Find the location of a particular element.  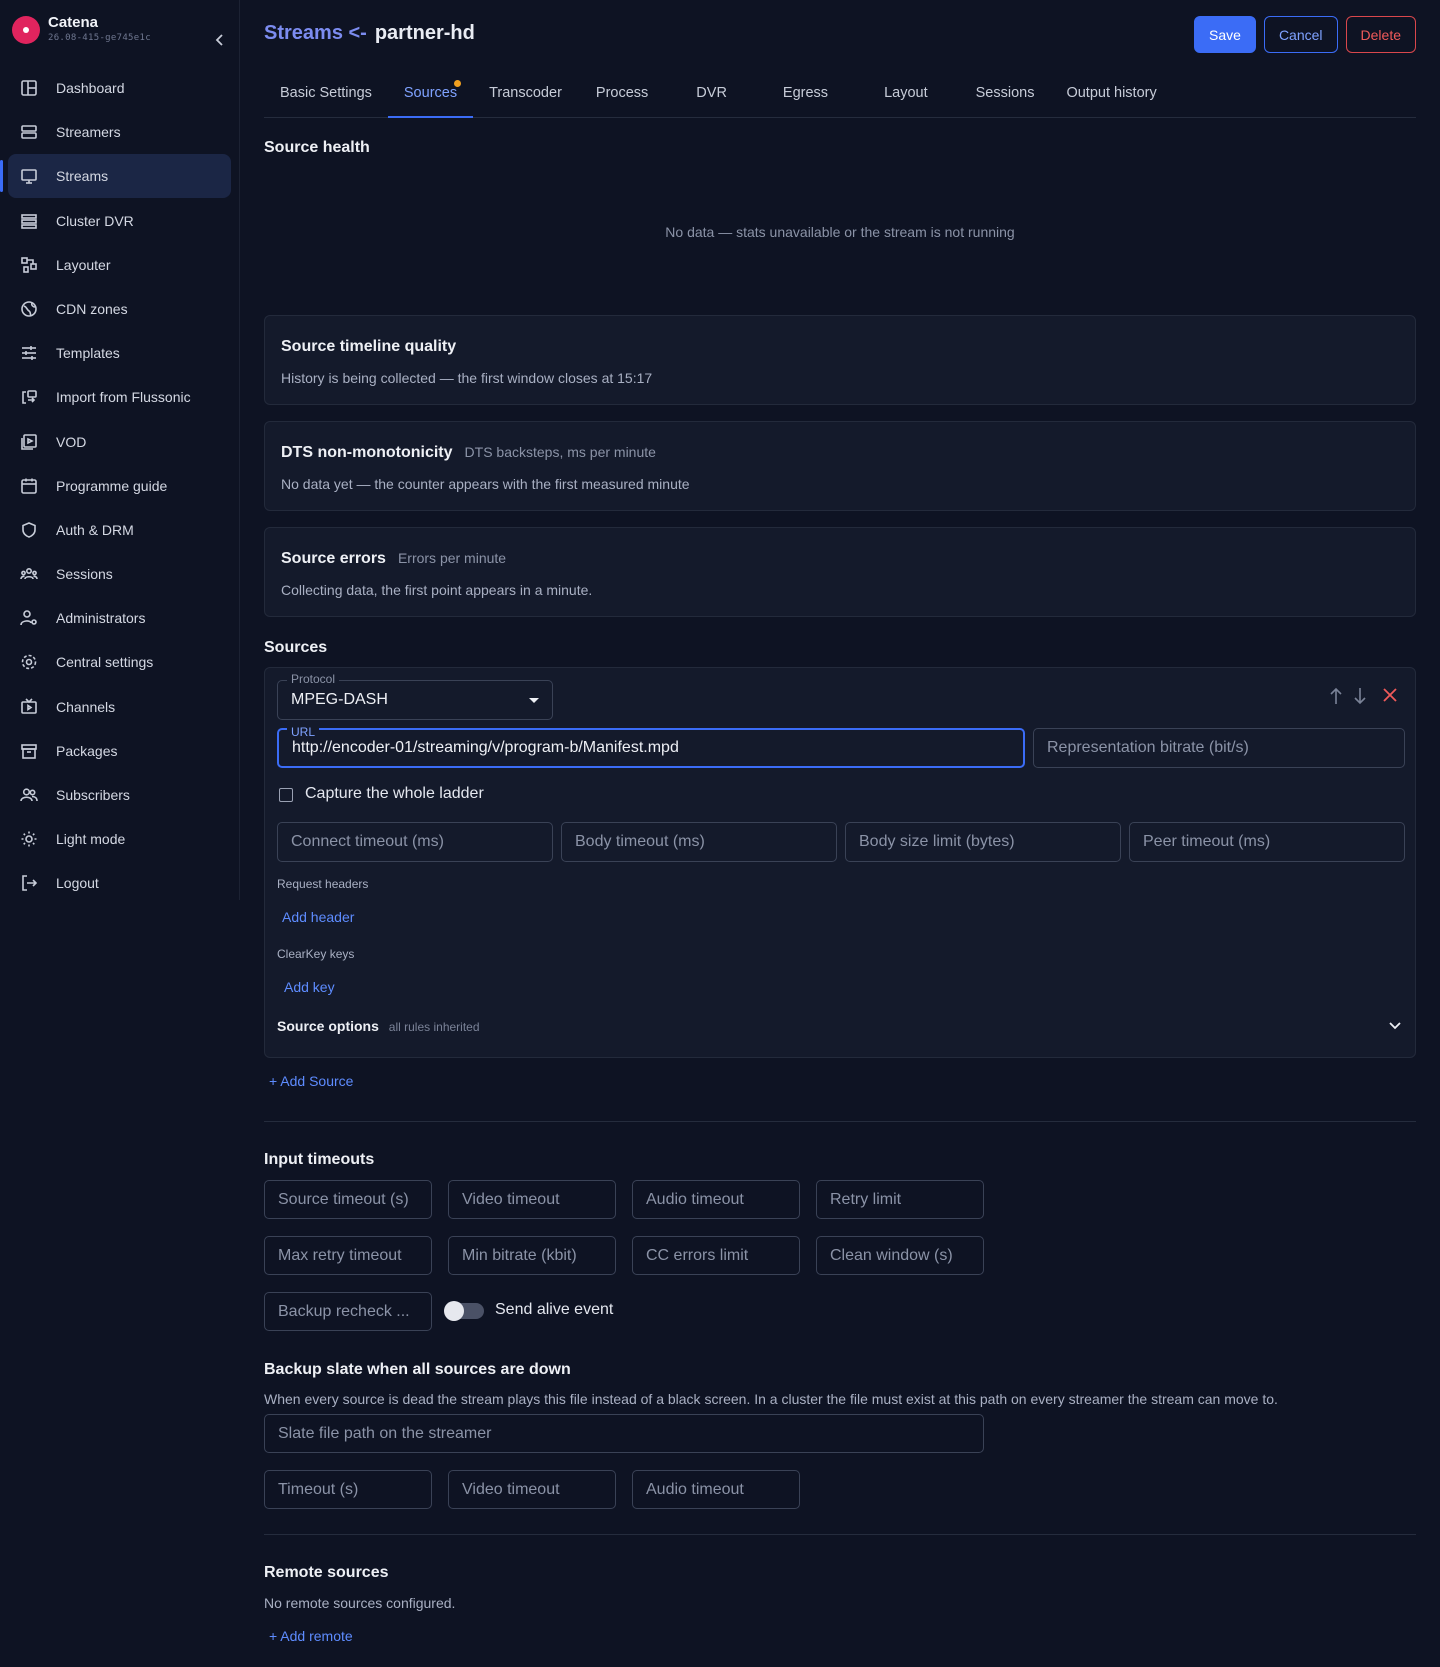

sidebar-item-label: Logout is located at coordinates (77, 883).